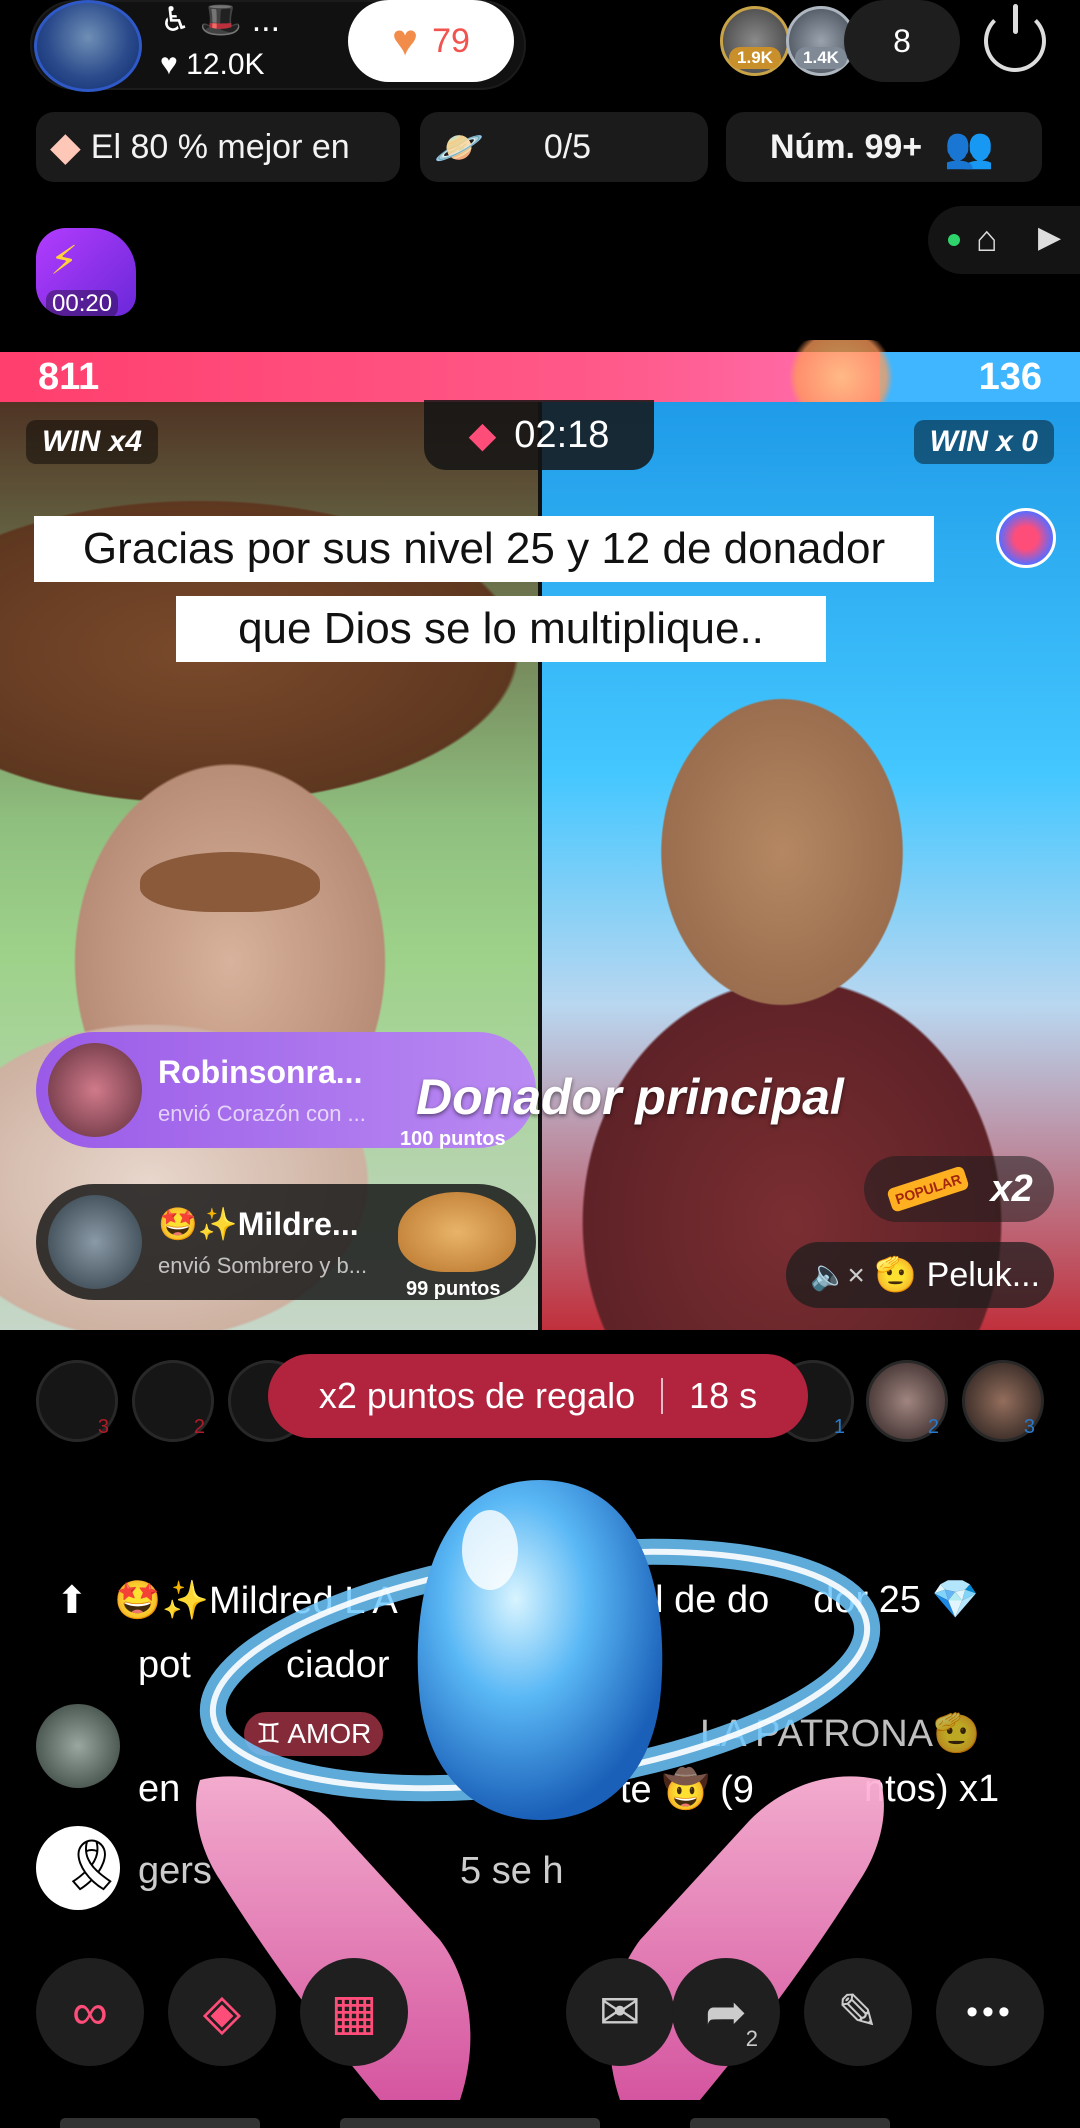  I want to click on popular-badge: POPULAR, so click(928, 1189).